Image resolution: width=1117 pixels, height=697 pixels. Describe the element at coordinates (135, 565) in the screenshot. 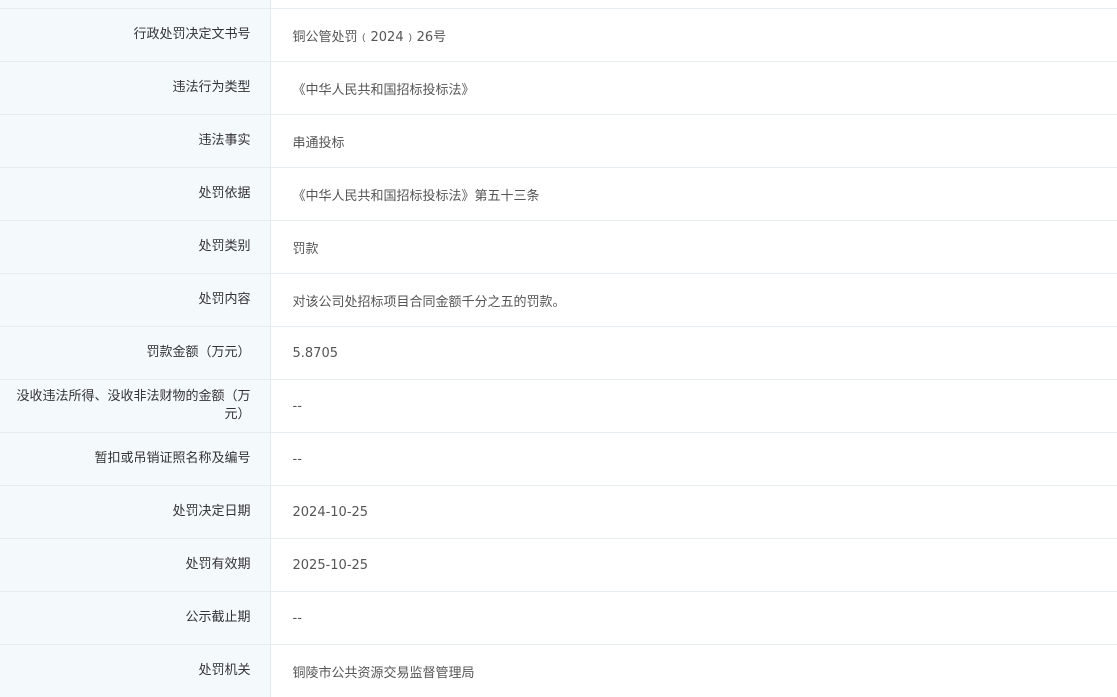

I see `row-label-cell: 处罚有效期` at that location.